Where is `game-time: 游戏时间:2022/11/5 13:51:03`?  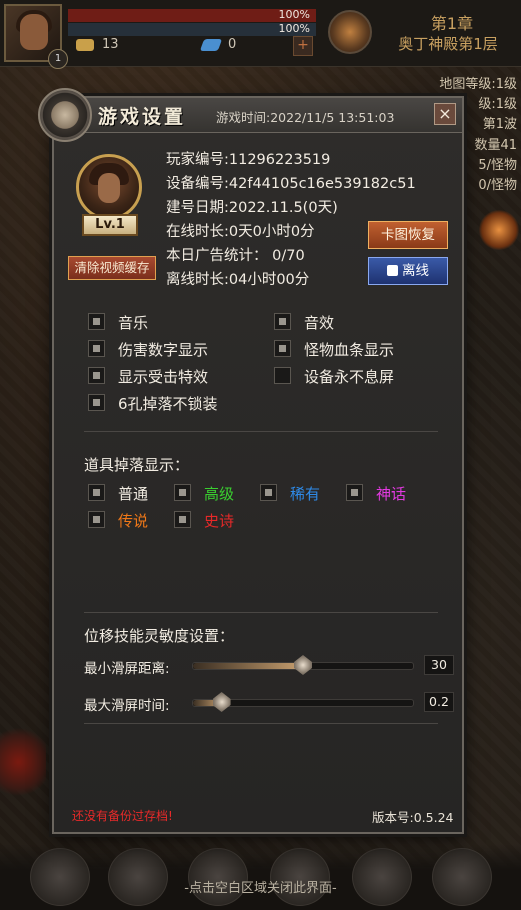 game-time: 游戏时间:2022/11/5 13:51:03 is located at coordinates (305, 117).